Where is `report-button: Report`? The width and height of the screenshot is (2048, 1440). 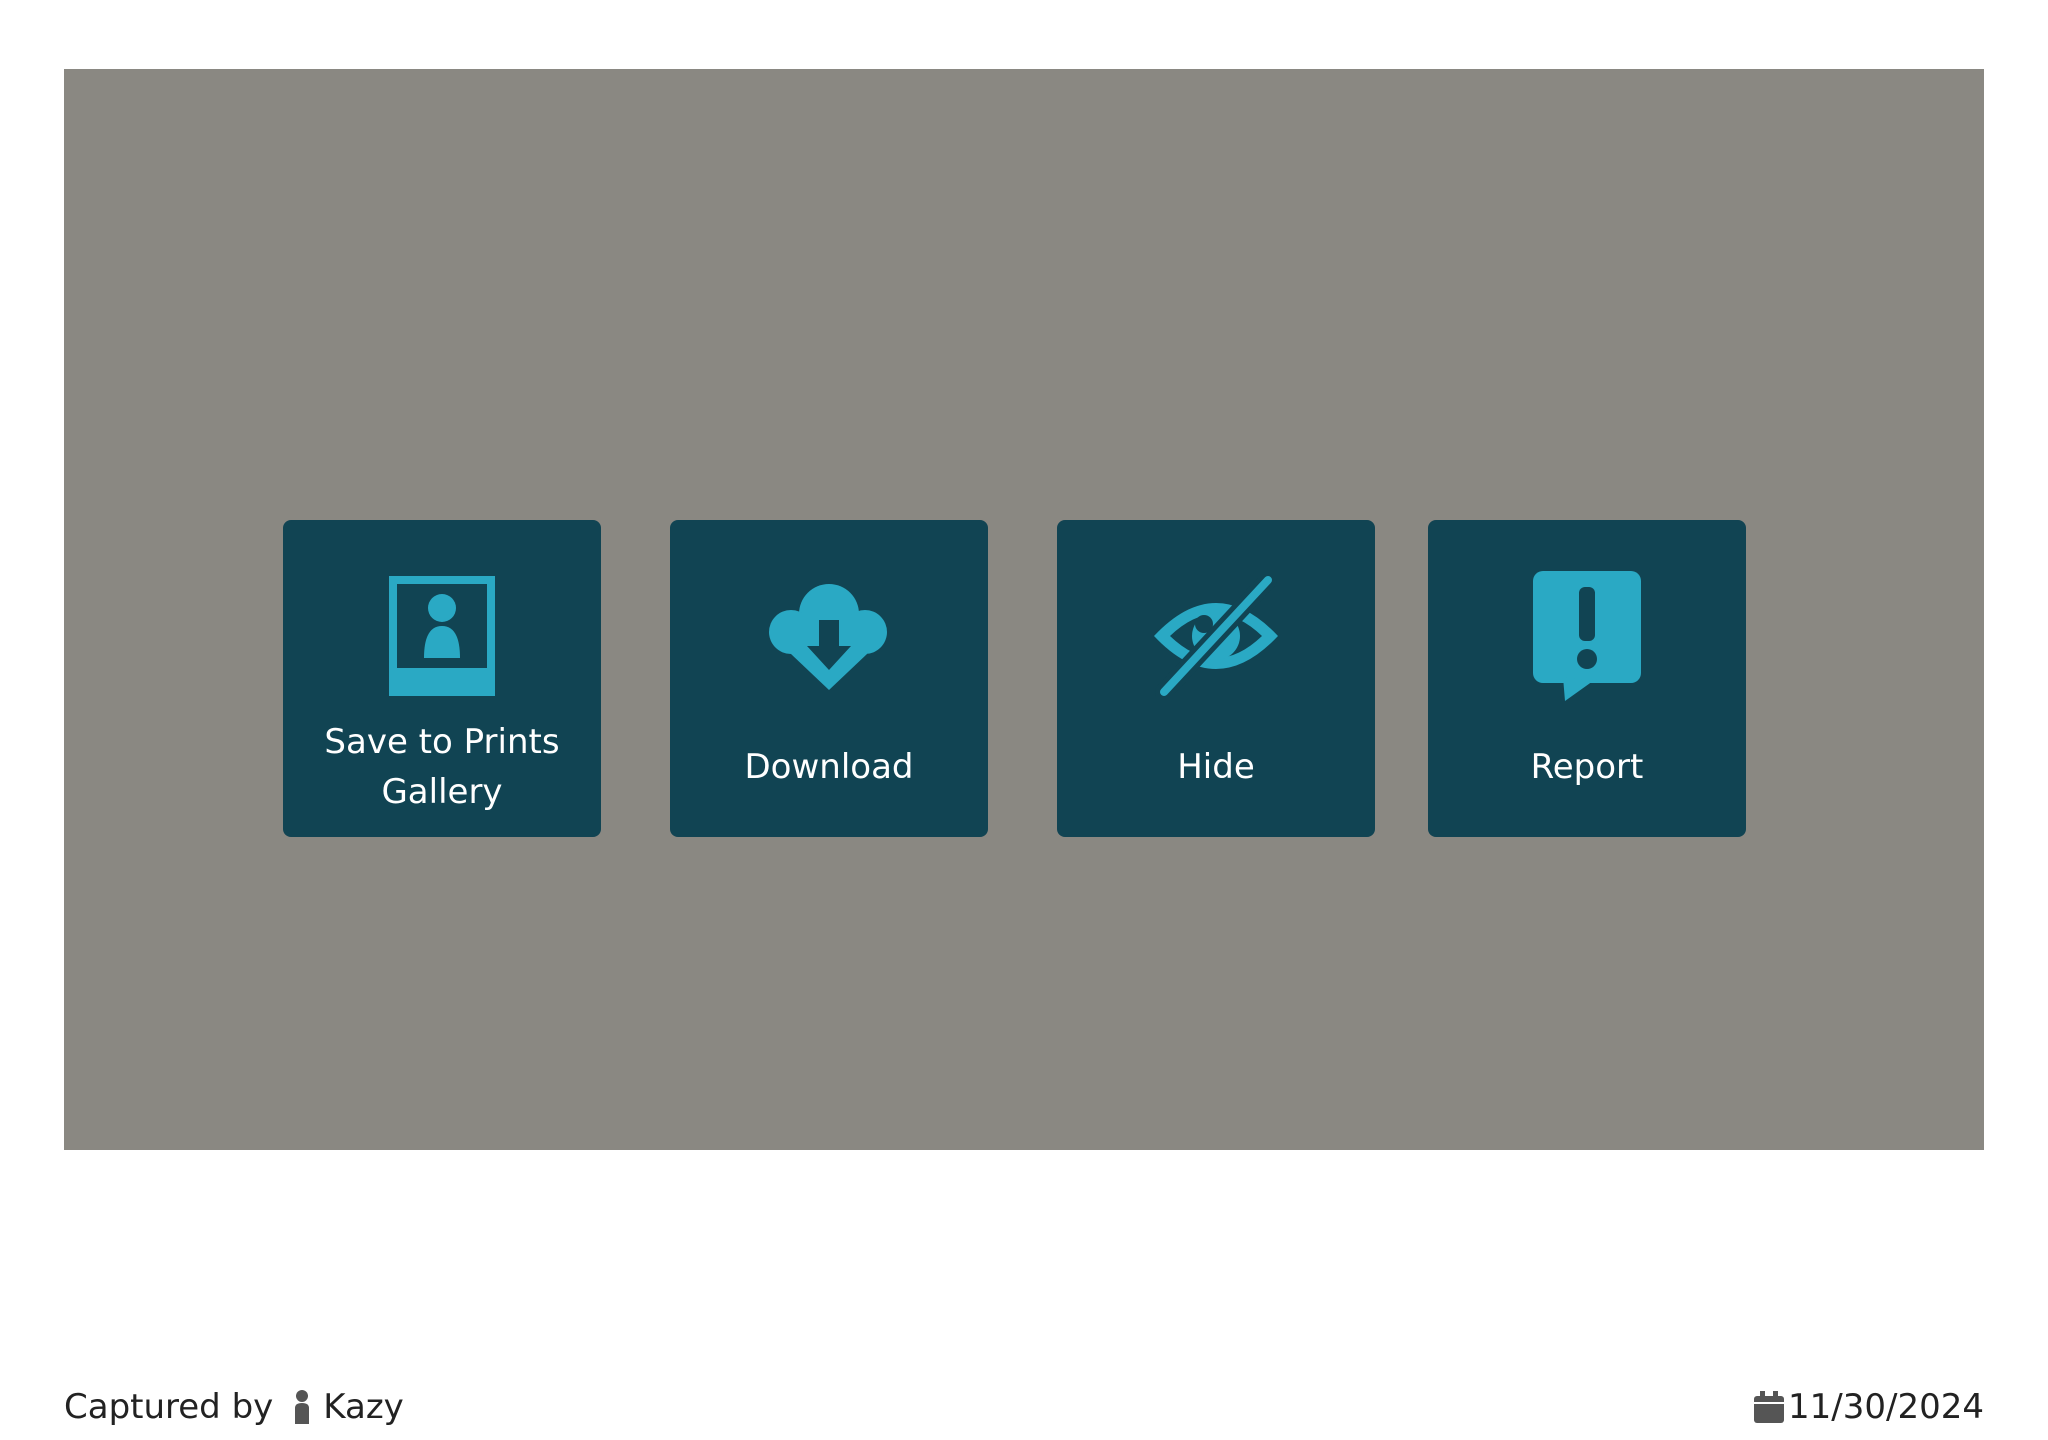 report-button: Report is located at coordinates (1587, 678).